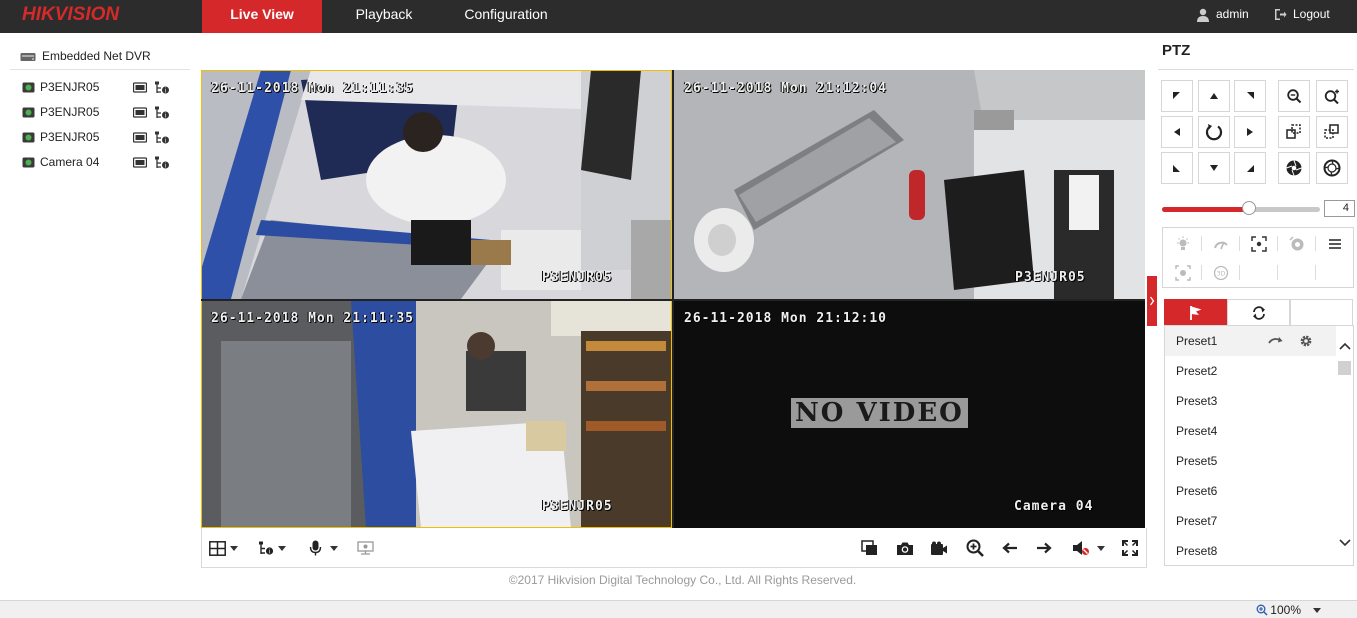  Describe the element at coordinates (1214, 132) in the screenshot. I see `ptz-auto-scan-button` at that location.